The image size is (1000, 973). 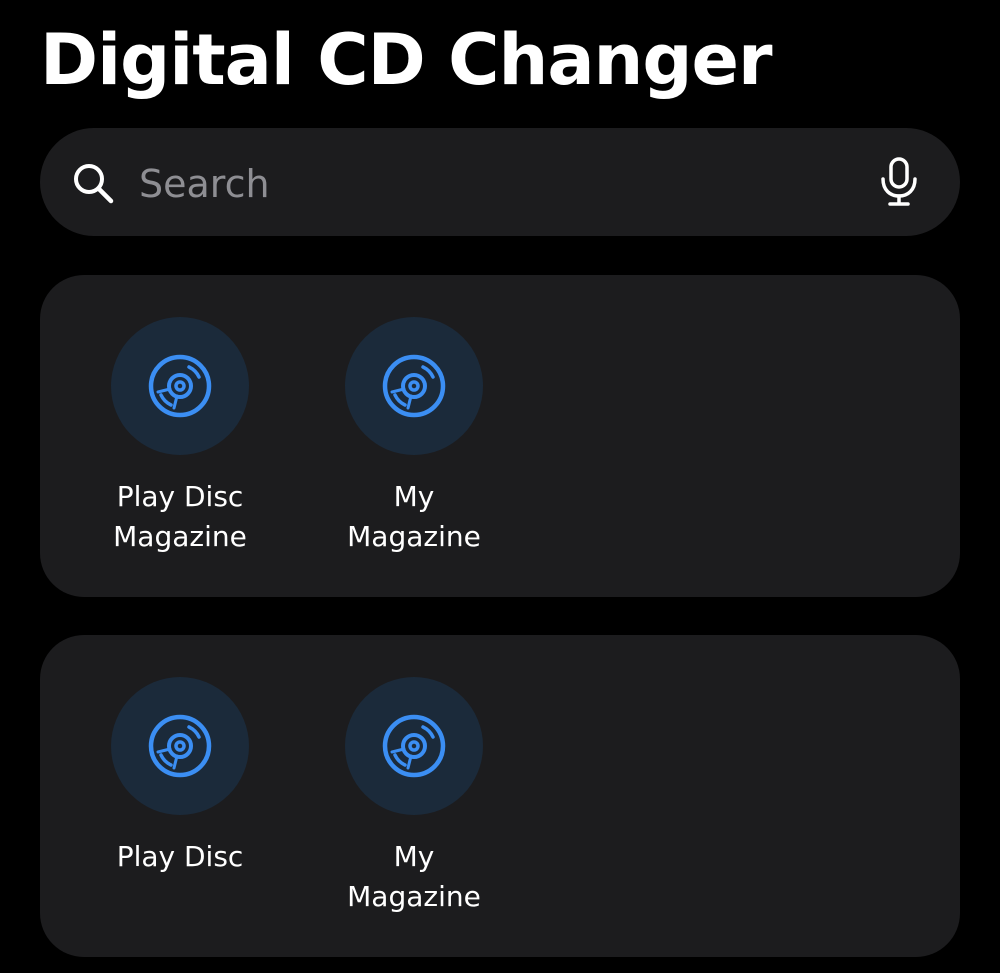 I want to click on microphone-icon, so click(x=899, y=182).